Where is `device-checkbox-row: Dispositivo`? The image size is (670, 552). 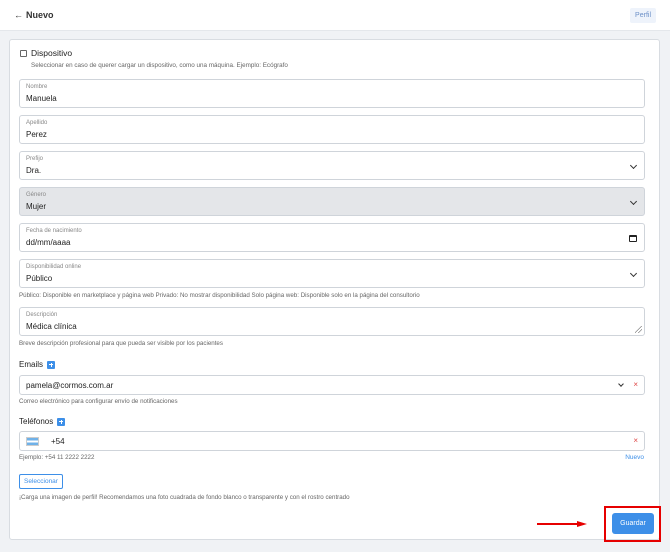 device-checkbox-row: Dispositivo is located at coordinates (46, 53).